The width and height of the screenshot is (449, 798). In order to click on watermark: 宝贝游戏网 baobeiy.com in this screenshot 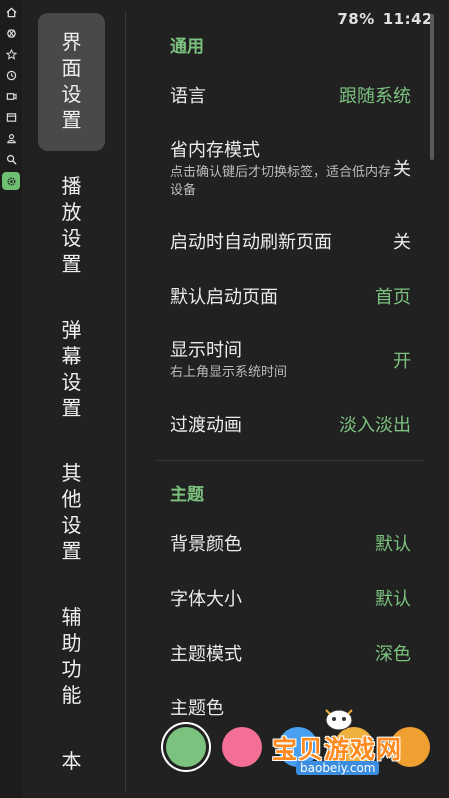, I will do `click(347, 741)`.